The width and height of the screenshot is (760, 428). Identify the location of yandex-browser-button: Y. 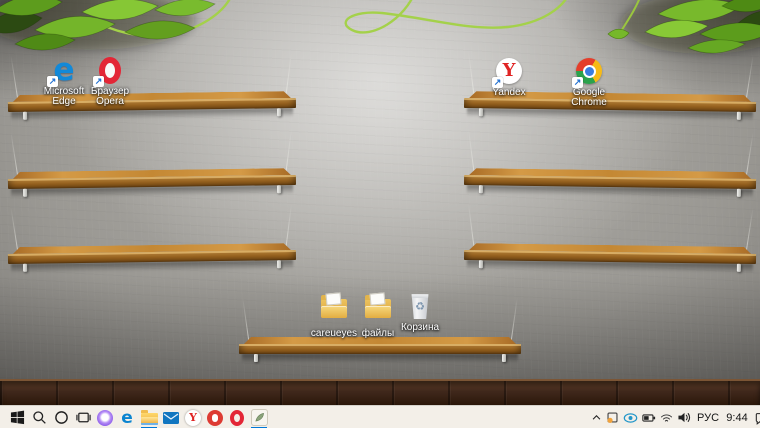
(193, 417).